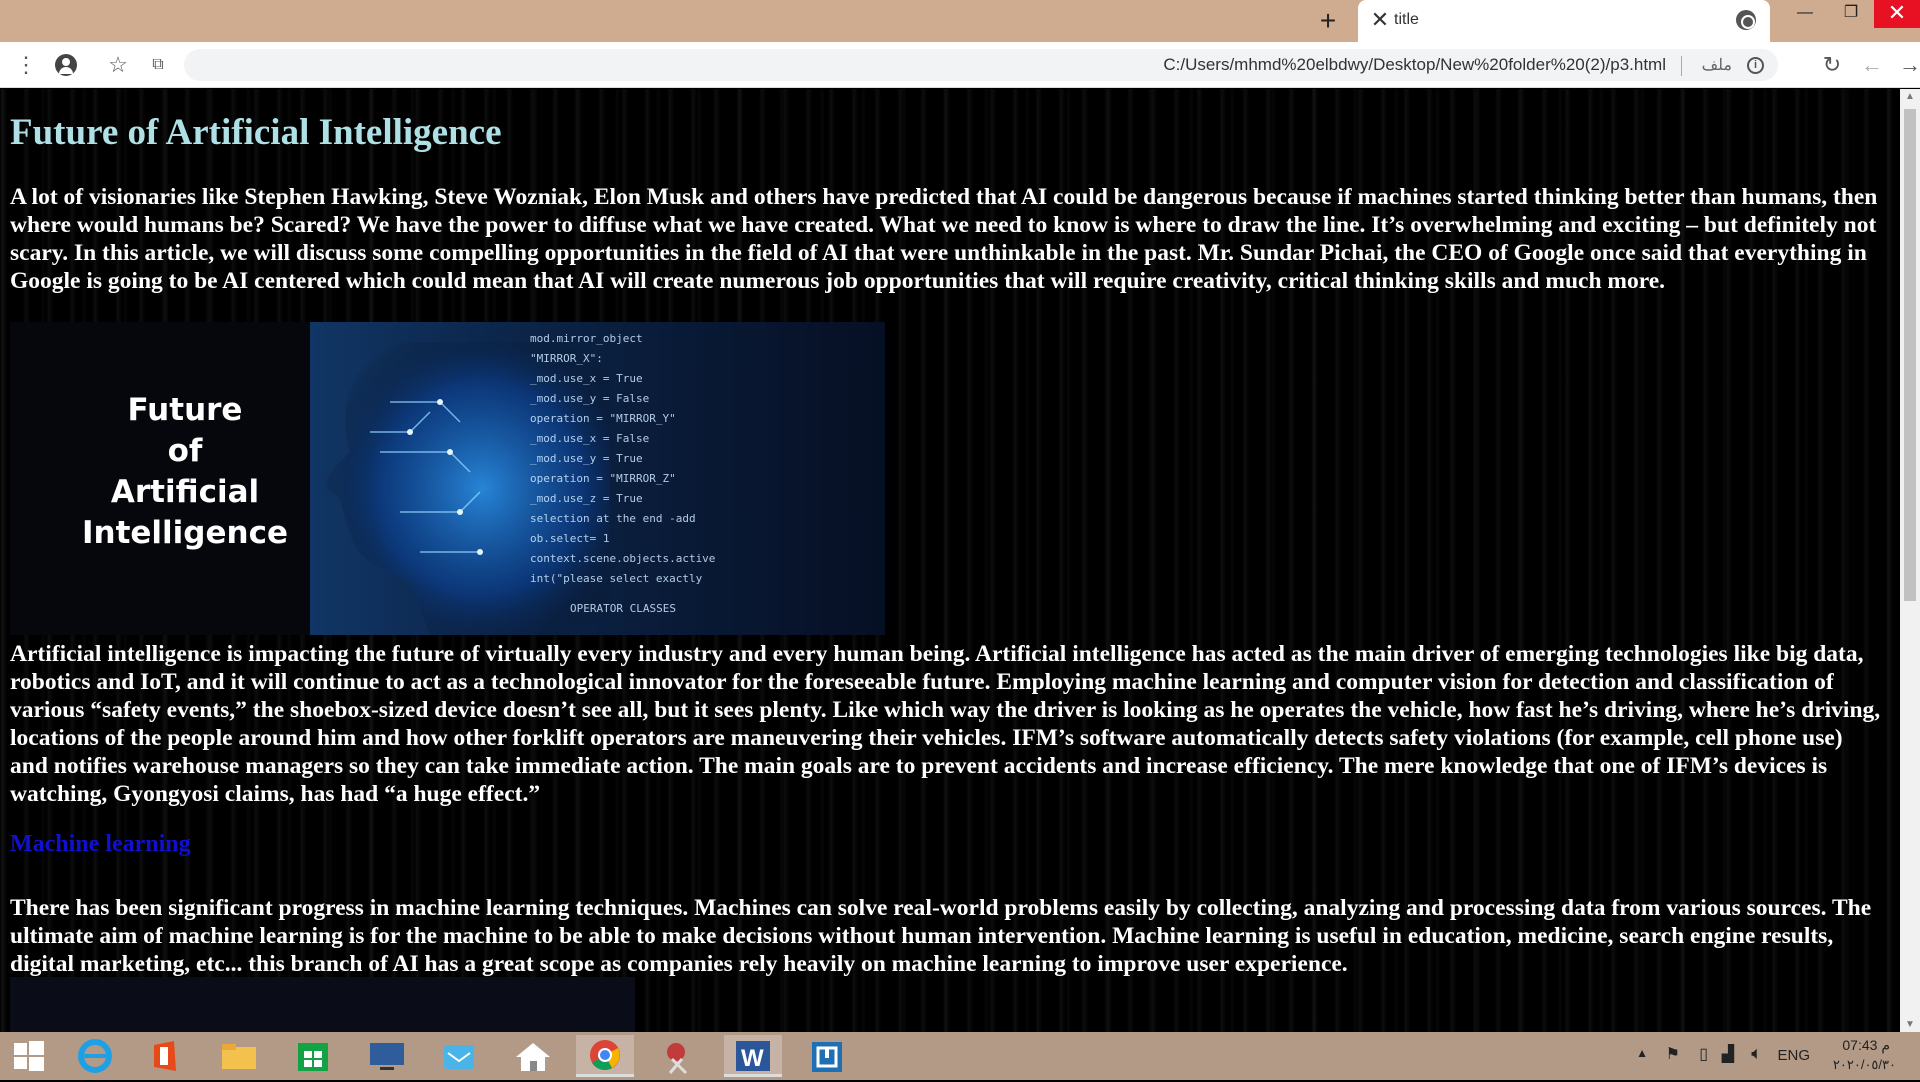  What do you see at coordinates (1864, 1065) in the screenshot?
I see `clock-date: ٢٠٢٠/٠٥/٣٠` at bounding box center [1864, 1065].